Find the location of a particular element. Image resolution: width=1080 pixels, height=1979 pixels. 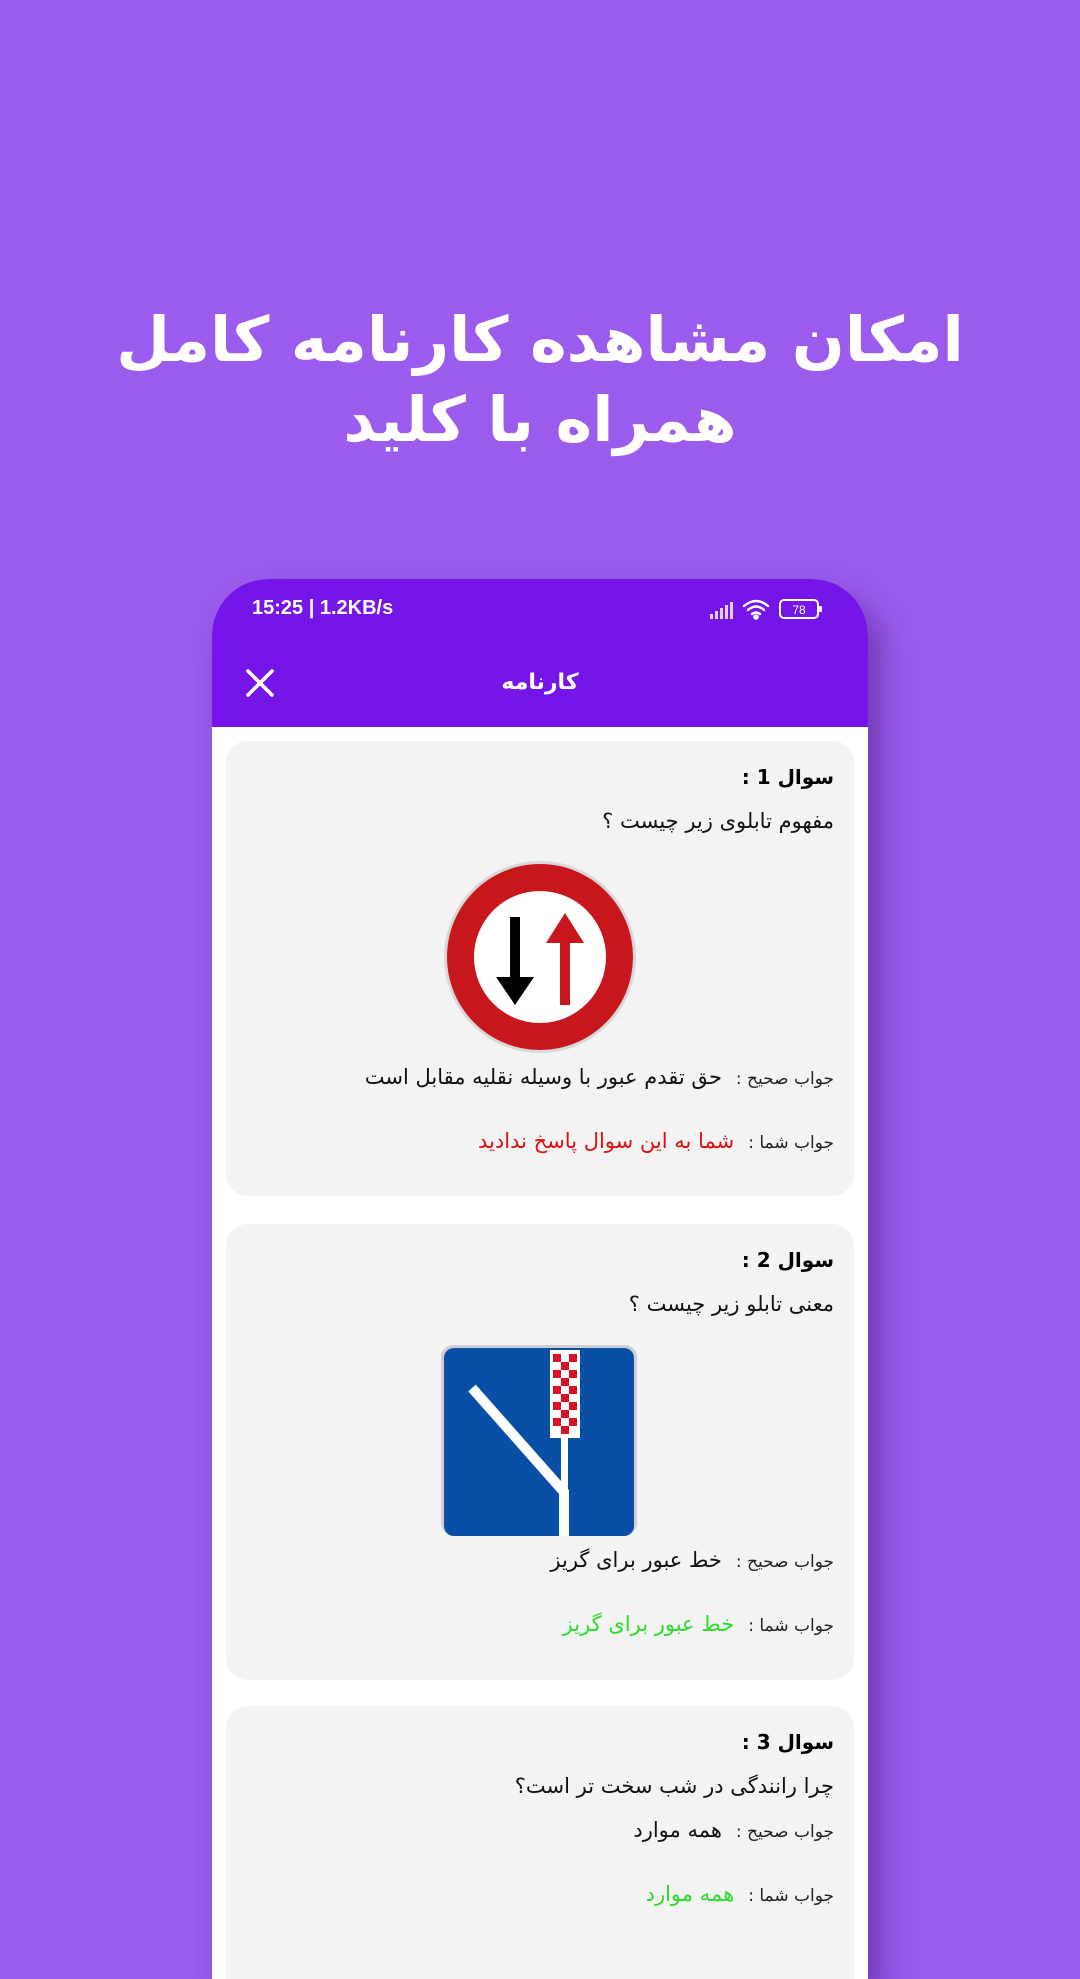

your-answer-value: شما به این سوال پاسخ ندادید is located at coordinates (606, 1141).